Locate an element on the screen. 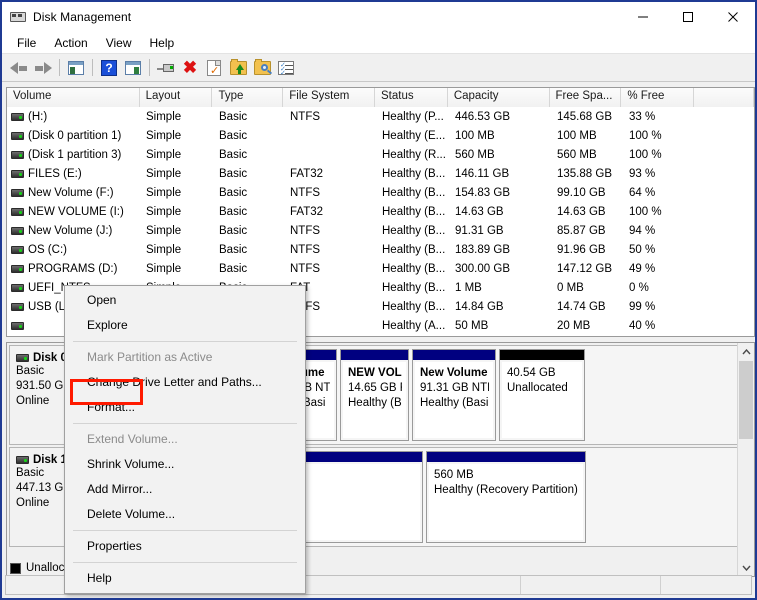 The height and width of the screenshot is (600, 757). rescan-disks-icon is located at coordinates (166, 68).